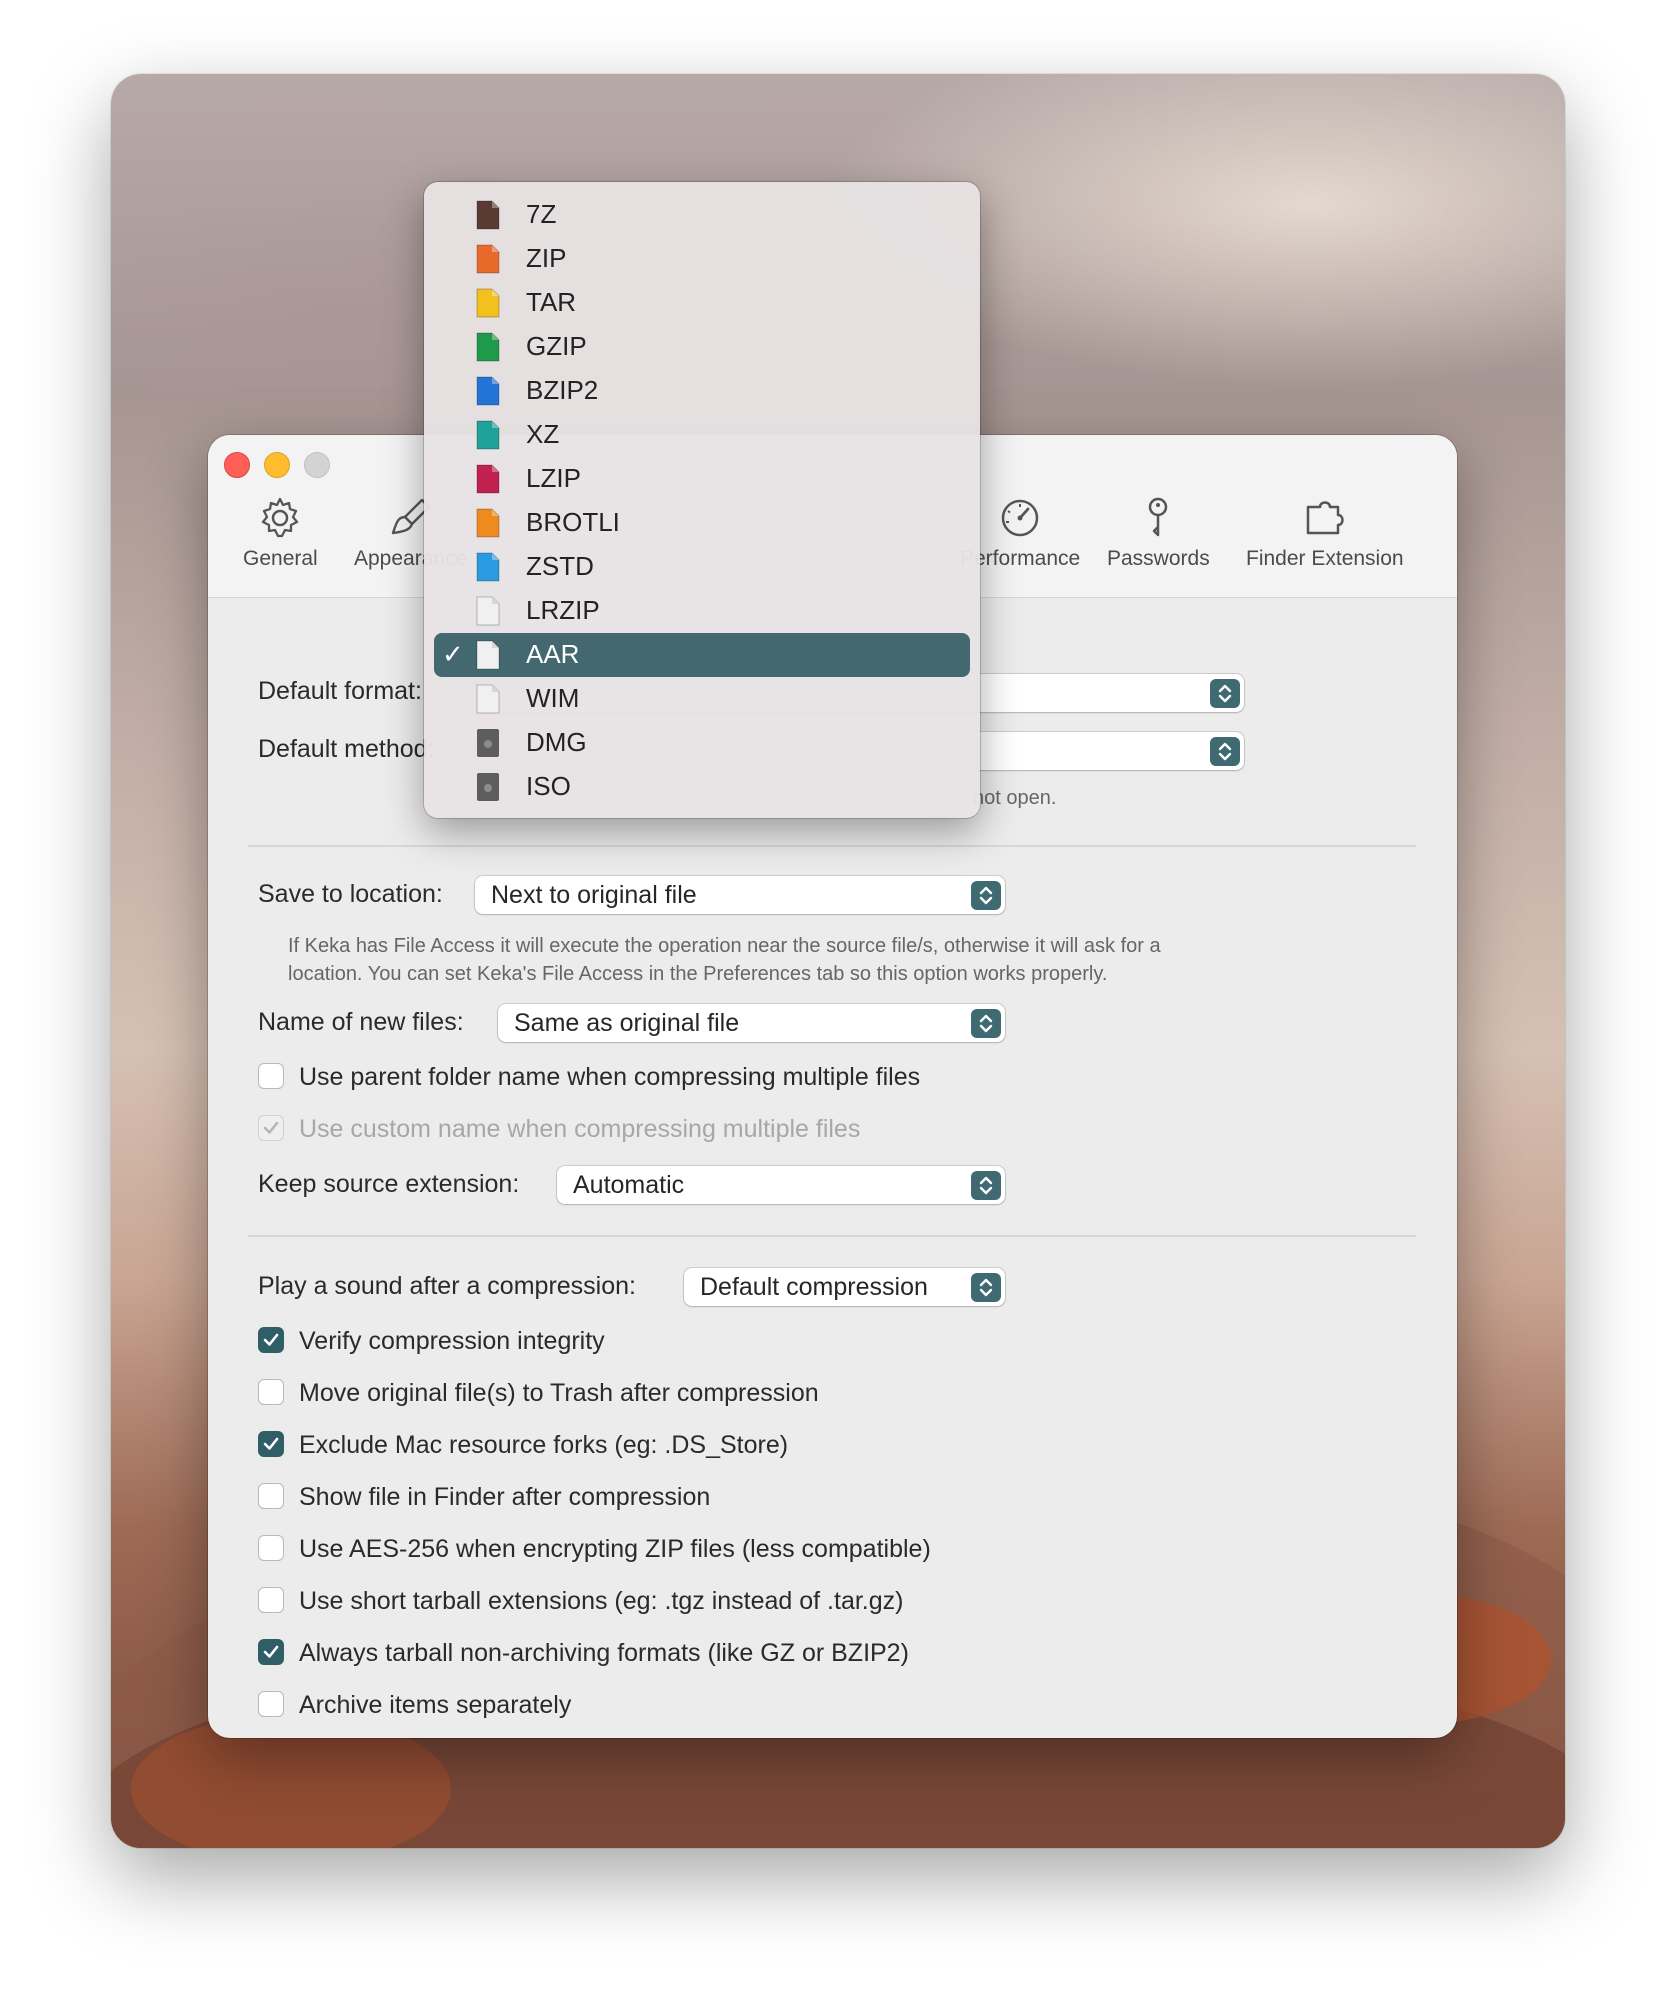  Describe the element at coordinates (553, 698) in the screenshot. I see `menu-item-label: WIM` at that location.